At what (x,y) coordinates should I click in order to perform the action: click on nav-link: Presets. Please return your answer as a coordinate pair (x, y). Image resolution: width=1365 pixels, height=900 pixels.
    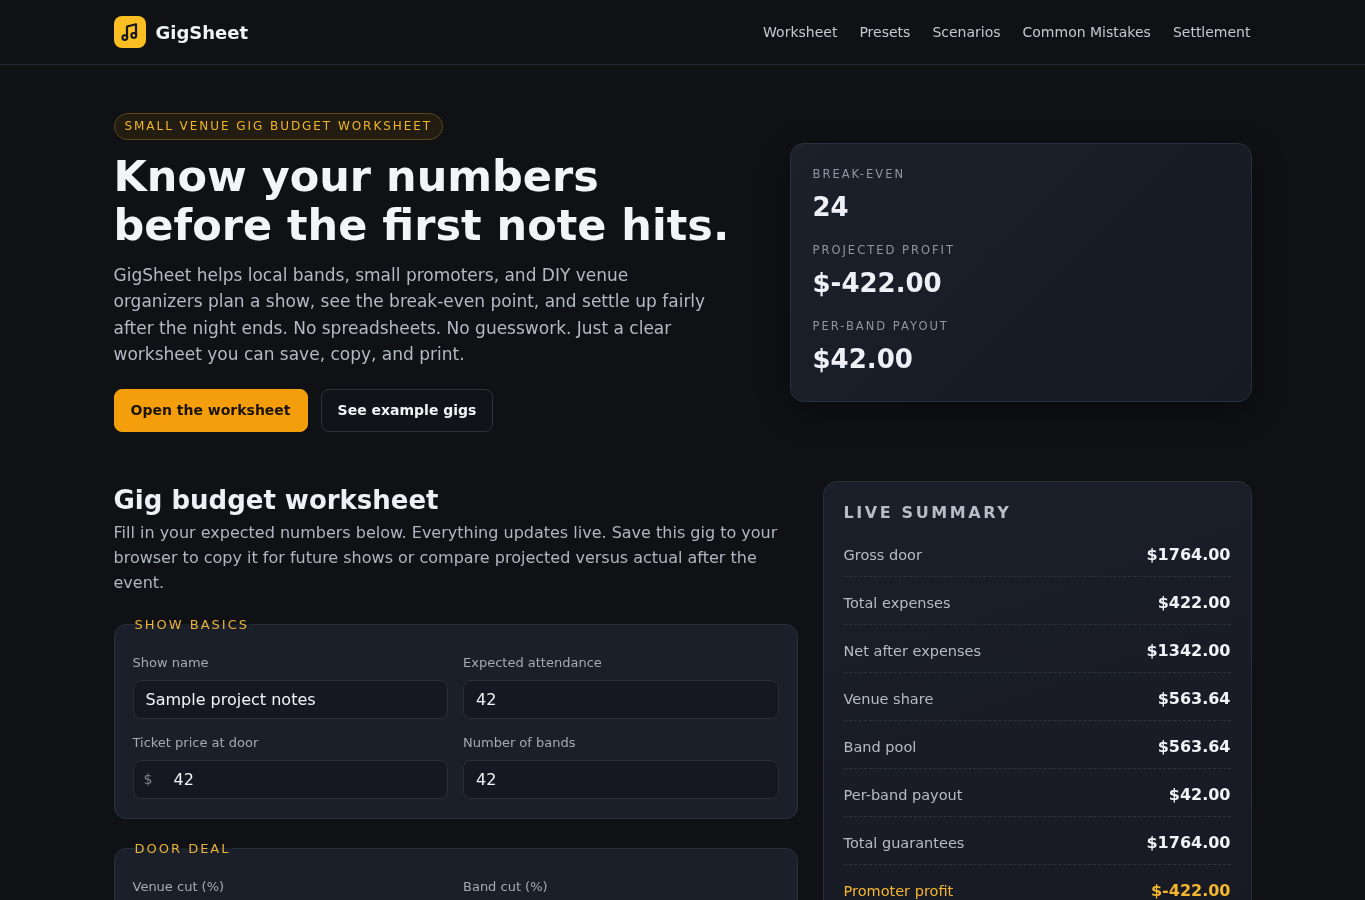
    Looking at the image, I should click on (885, 32).